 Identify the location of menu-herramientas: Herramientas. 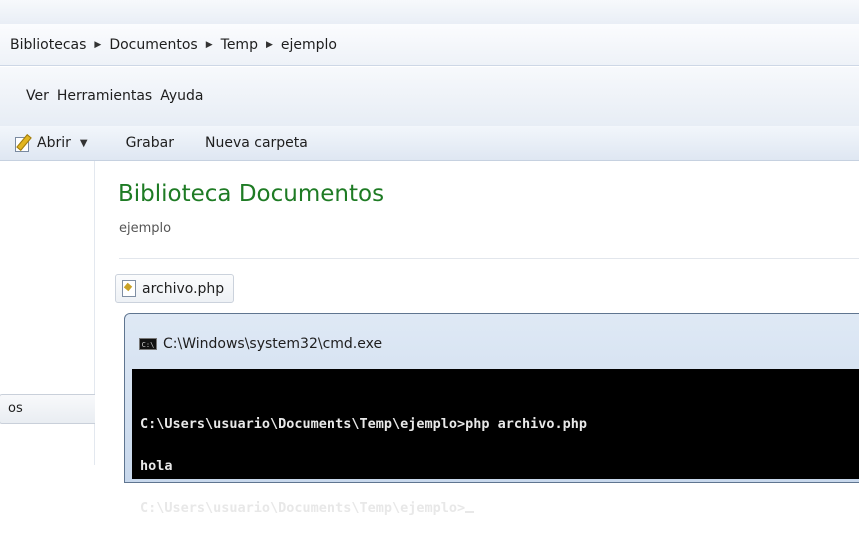
(104, 96).